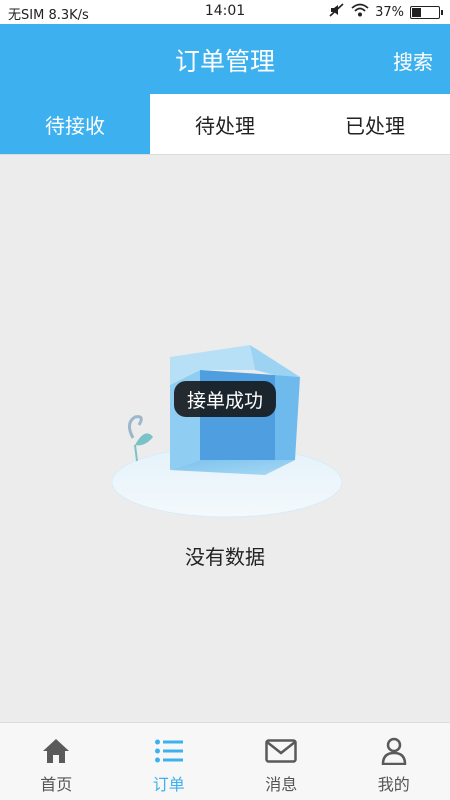  What do you see at coordinates (225, 399) in the screenshot?
I see `success-toast: 接单成功` at bounding box center [225, 399].